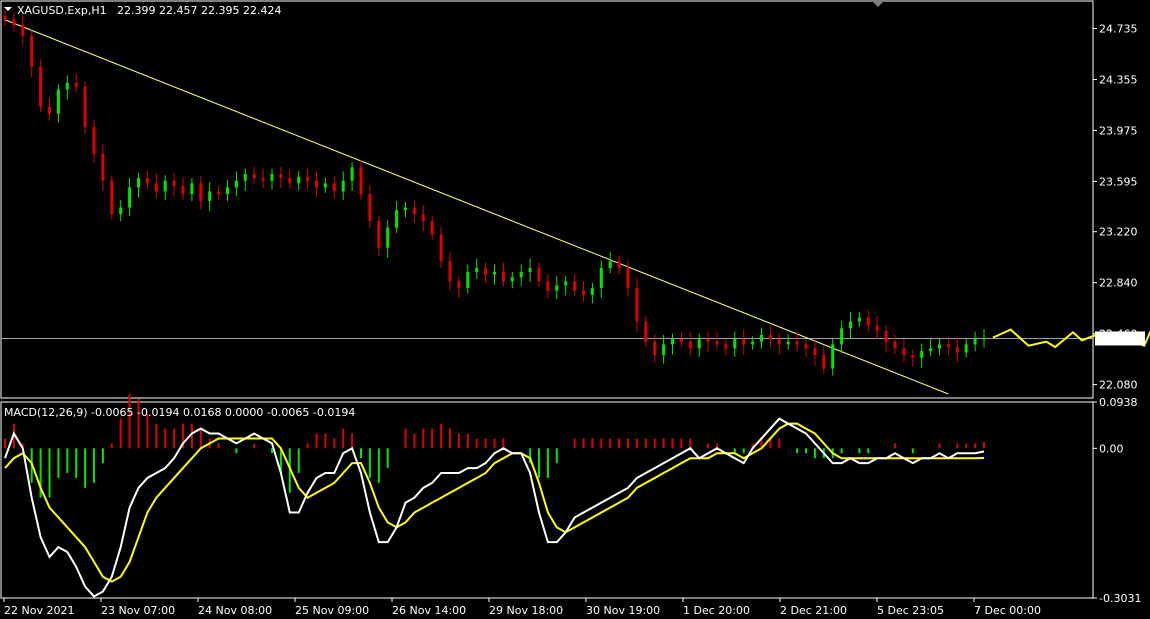  I want to click on current-price-label: 22.424, so click(1117, 338).